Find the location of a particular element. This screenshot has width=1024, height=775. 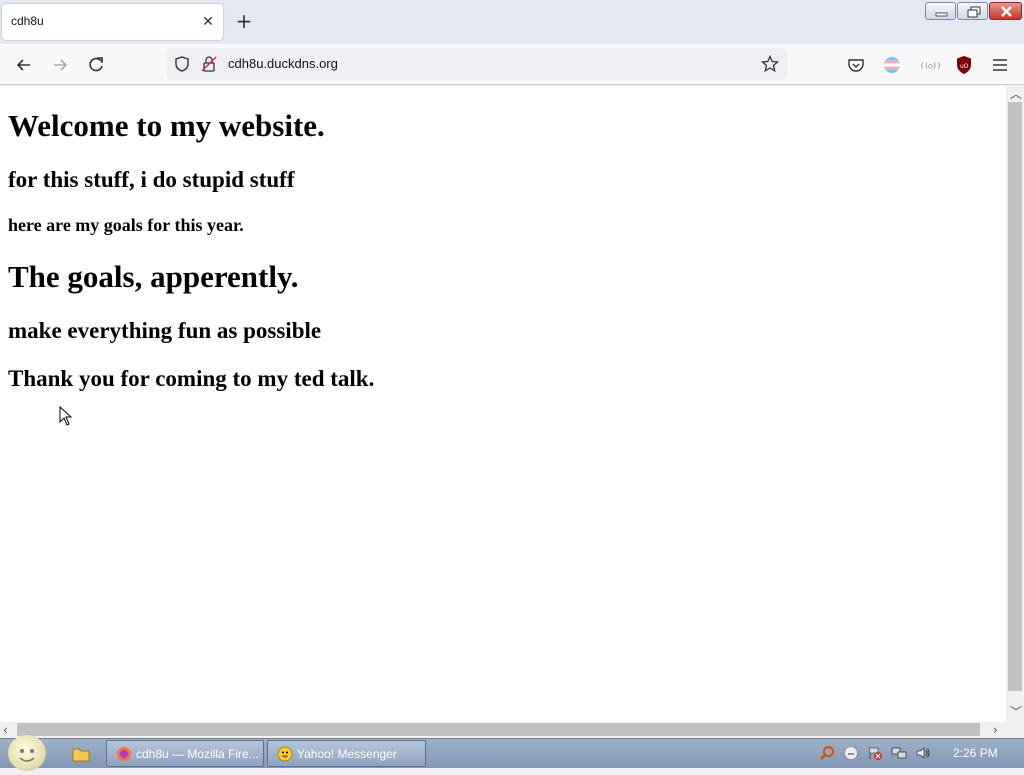

clock: 2:26 PM is located at coordinates (975, 753).